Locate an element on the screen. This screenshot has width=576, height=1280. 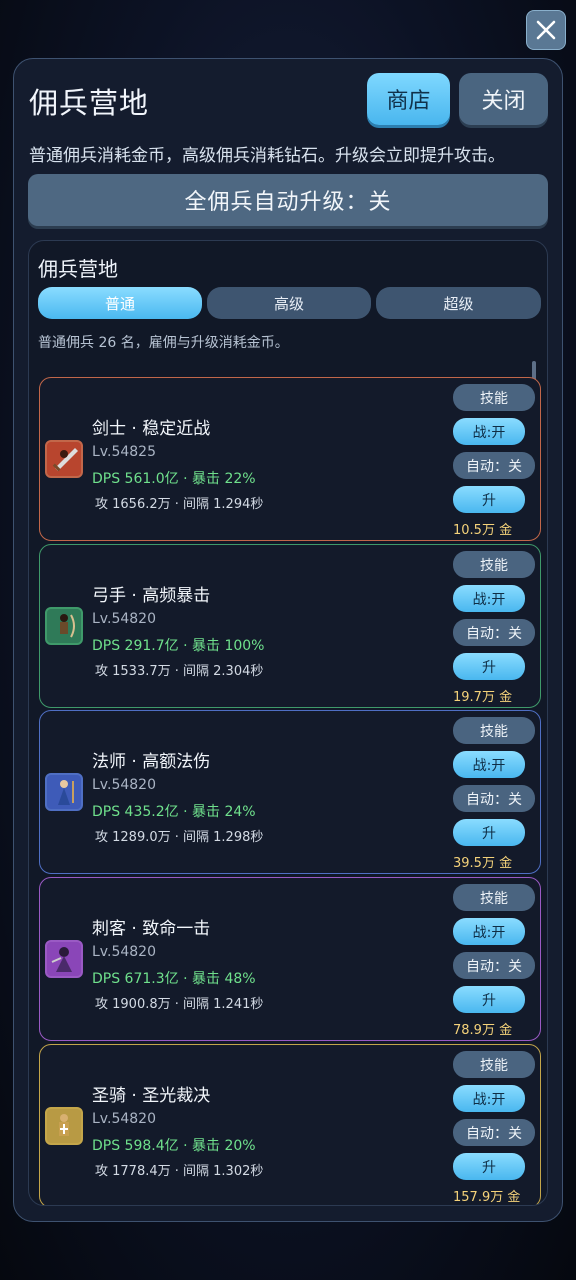
mercenary-name: 刺客 · 致命一击 is located at coordinates (151, 929).